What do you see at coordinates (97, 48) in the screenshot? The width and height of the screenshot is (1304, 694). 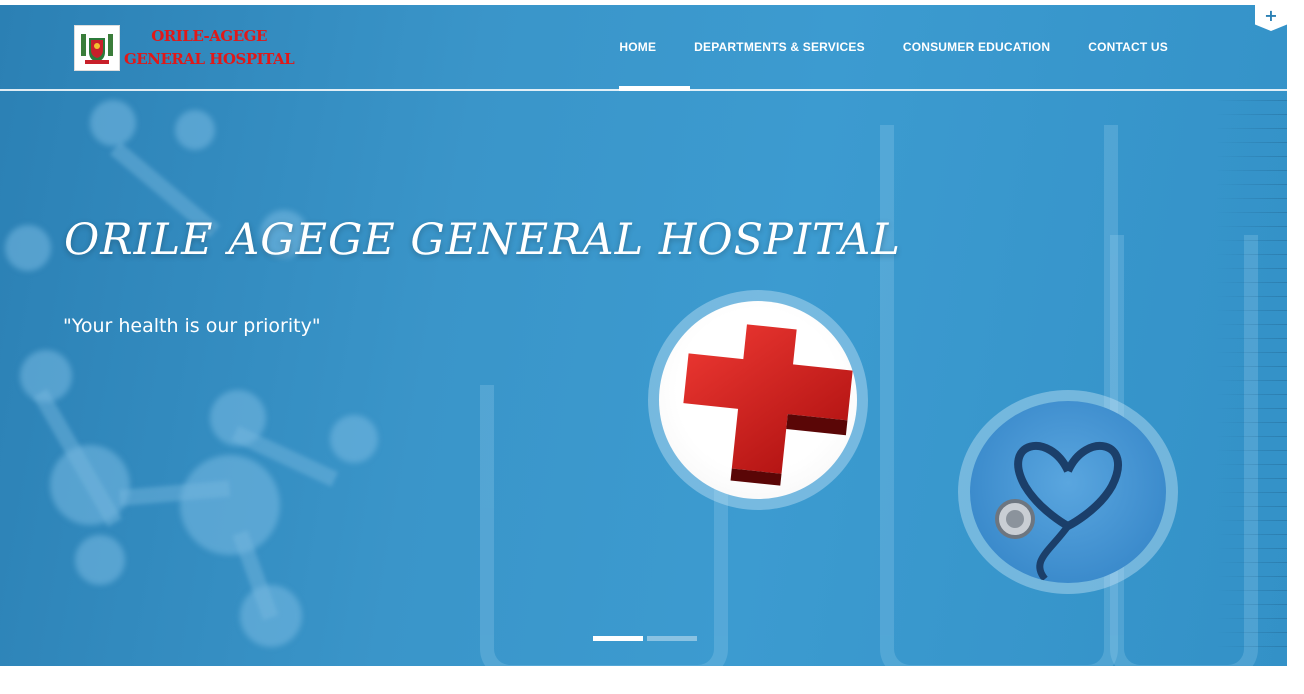 I see `lagos-crest-icon` at bounding box center [97, 48].